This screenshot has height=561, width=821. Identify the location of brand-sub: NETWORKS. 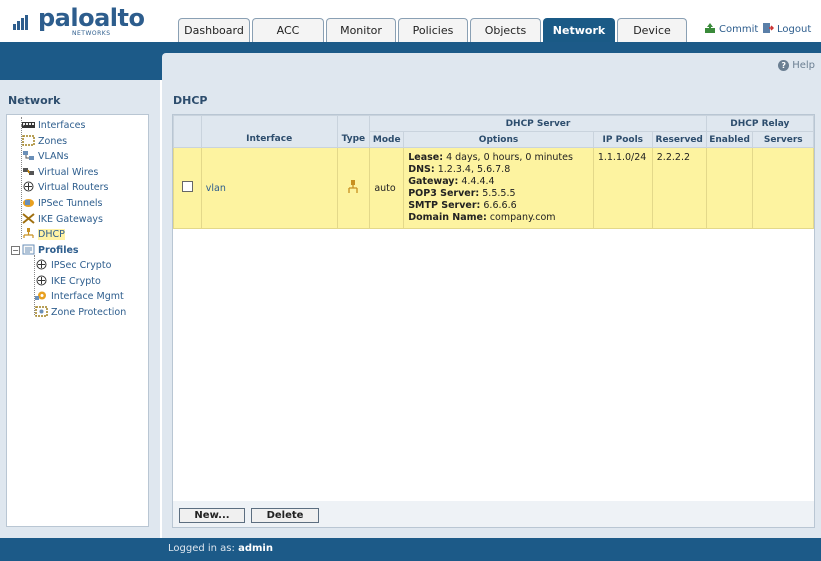
(91, 33).